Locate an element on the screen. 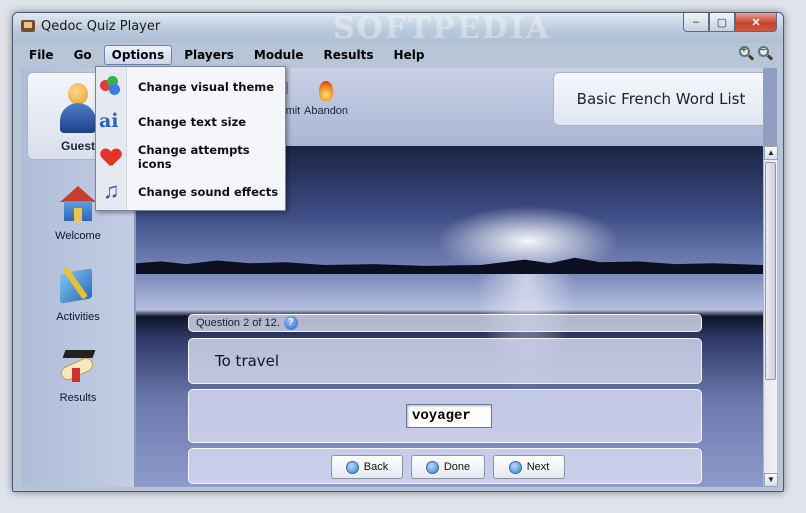 The width and height of the screenshot is (806, 513). menu-item-label: Change text size is located at coordinates (192, 121).